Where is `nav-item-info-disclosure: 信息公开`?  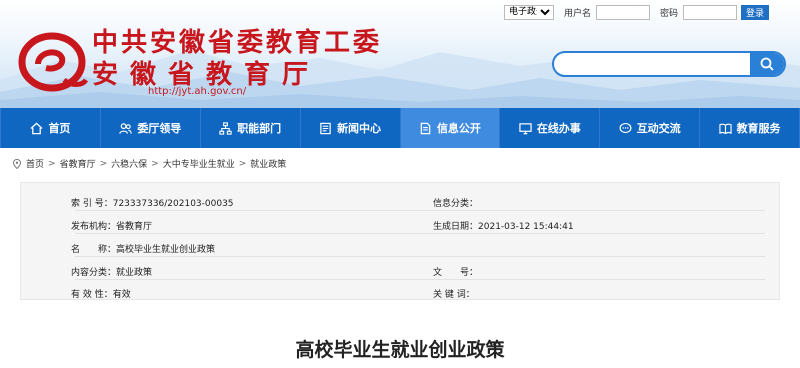 nav-item-info-disclosure: 信息公开 is located at coordinates (450, 128).